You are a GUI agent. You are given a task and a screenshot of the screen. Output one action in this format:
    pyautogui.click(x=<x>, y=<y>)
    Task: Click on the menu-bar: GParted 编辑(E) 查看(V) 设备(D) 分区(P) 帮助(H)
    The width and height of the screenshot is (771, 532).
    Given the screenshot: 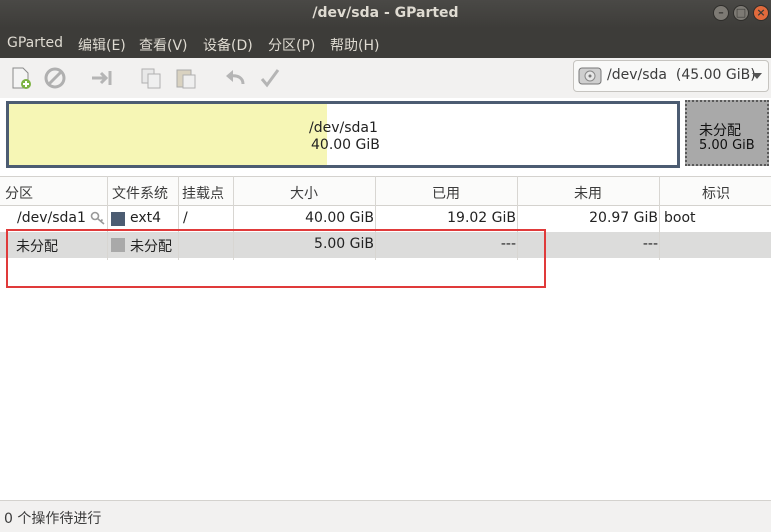 What is the action you would take?
    pyautogui.click(x=385, y=43)
    